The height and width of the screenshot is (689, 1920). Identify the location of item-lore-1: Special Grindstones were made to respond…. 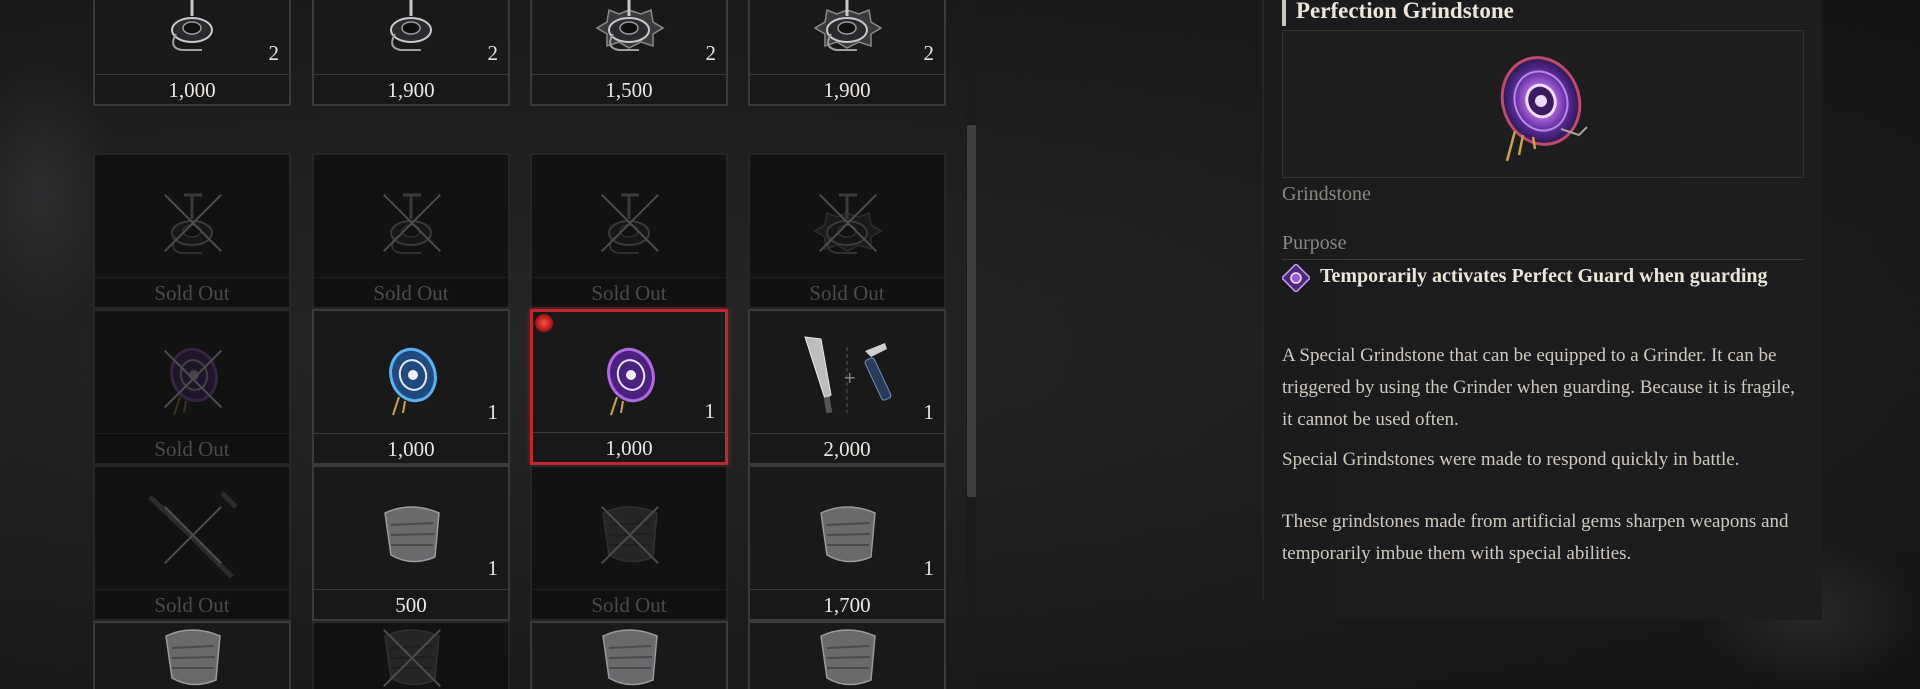
(1511, 459).